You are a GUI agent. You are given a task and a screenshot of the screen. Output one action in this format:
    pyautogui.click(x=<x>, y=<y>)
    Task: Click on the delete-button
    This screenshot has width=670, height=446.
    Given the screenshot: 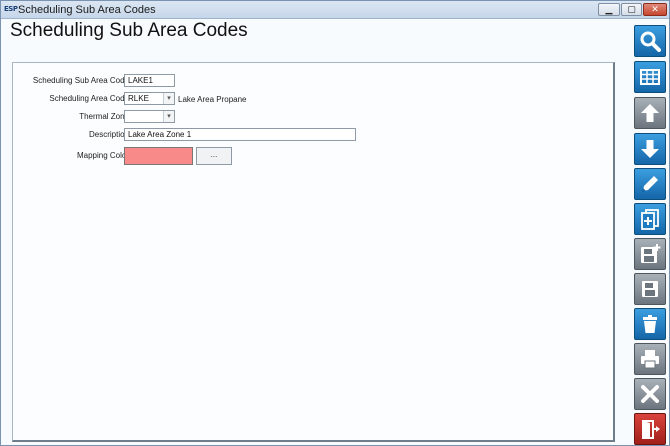 What is the action you would take?
    pyautogui.click(x=650, y=324)
    